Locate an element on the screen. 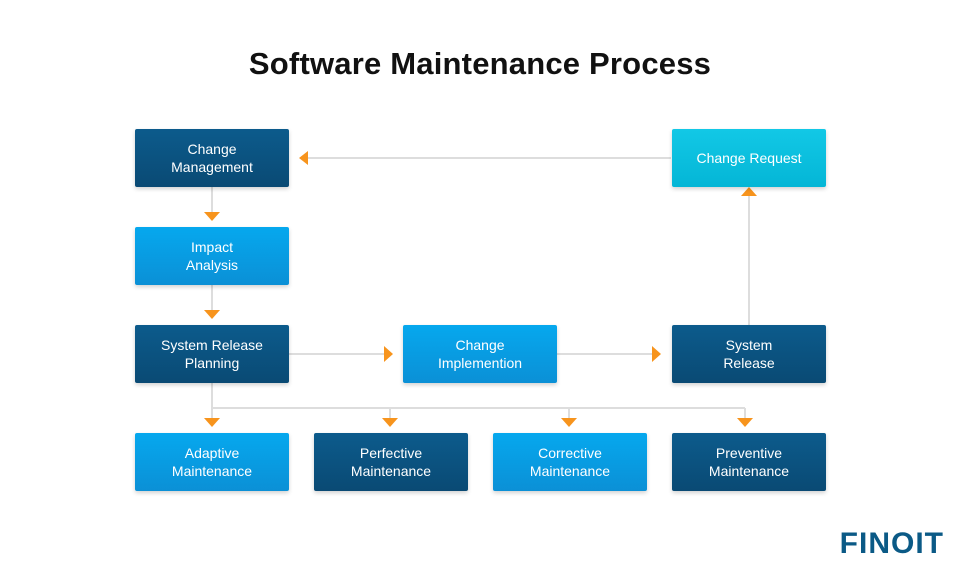  arrow-up-icon is located at coordinates (749, 191).